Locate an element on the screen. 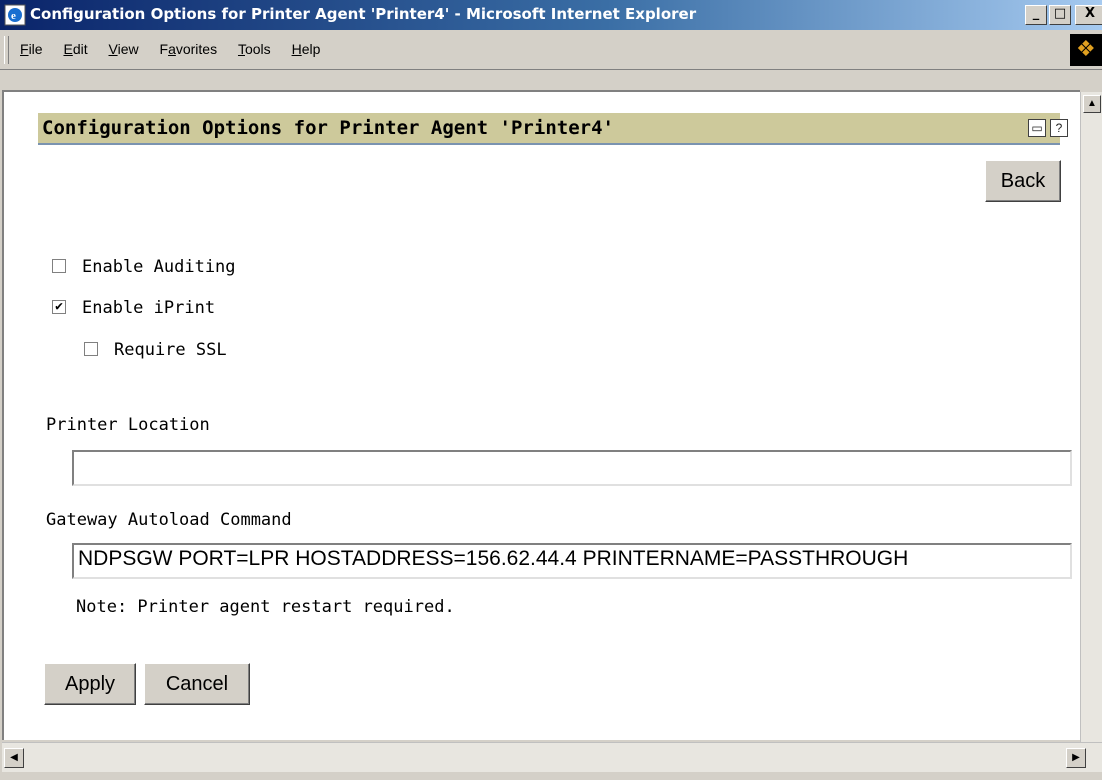 This screenshot has height=780, width=1102. menu-items: File Edit View Favorites Tools Help is located at coordinates (178, 49).